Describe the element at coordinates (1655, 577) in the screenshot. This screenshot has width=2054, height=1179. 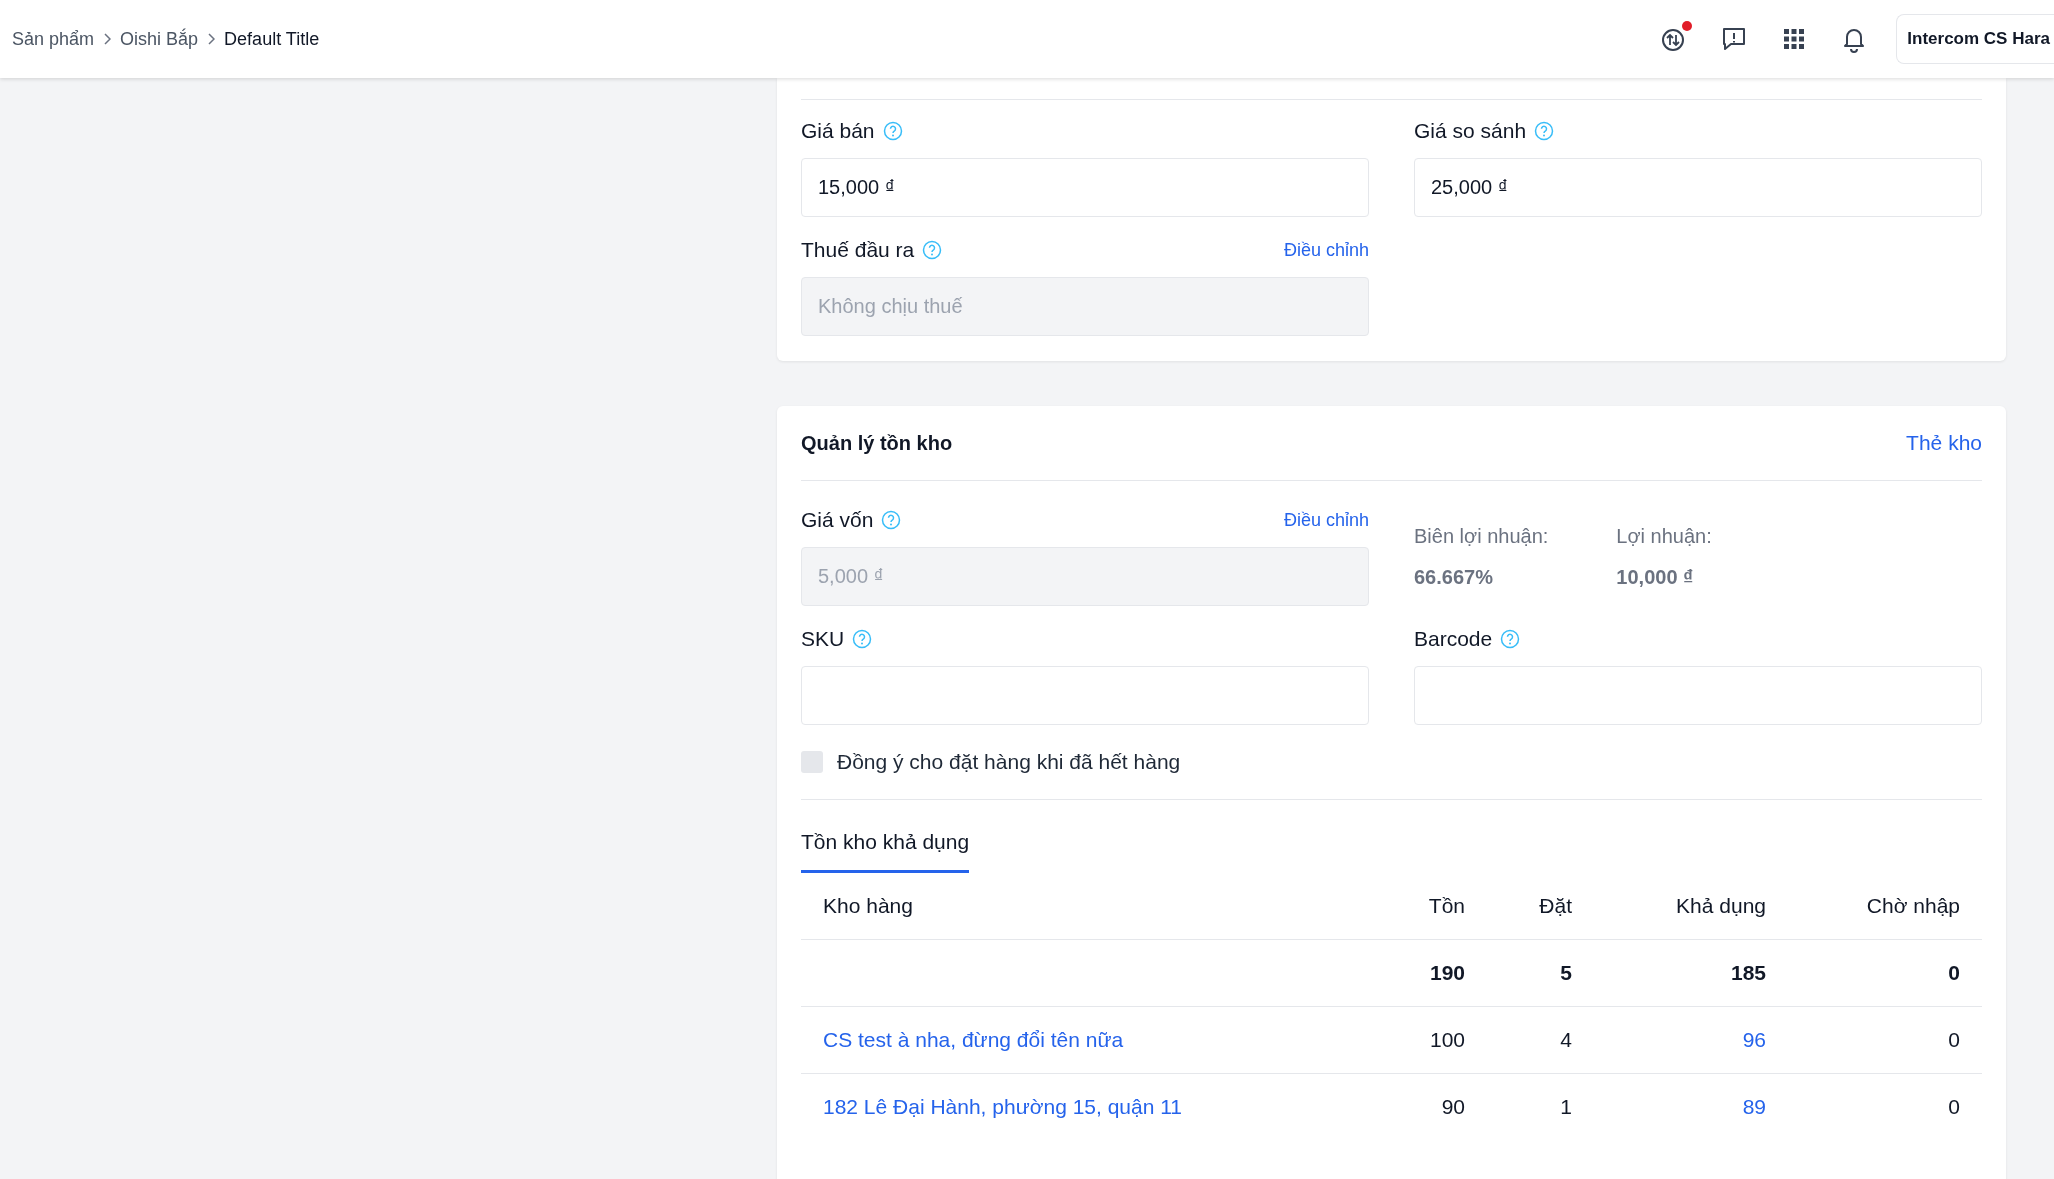
I see `stat-value: 10,000 ₫` at that location.